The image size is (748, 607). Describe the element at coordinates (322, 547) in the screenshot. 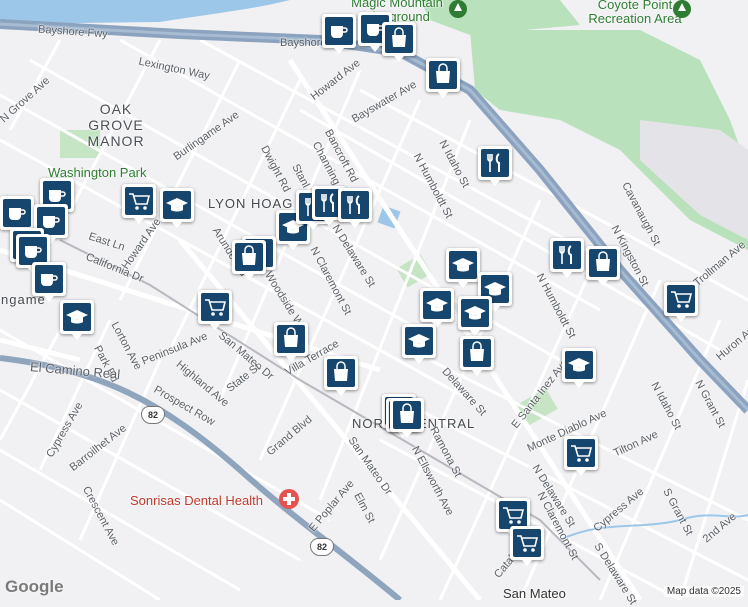

I see `highway-82-shield-2: 82` at that location.